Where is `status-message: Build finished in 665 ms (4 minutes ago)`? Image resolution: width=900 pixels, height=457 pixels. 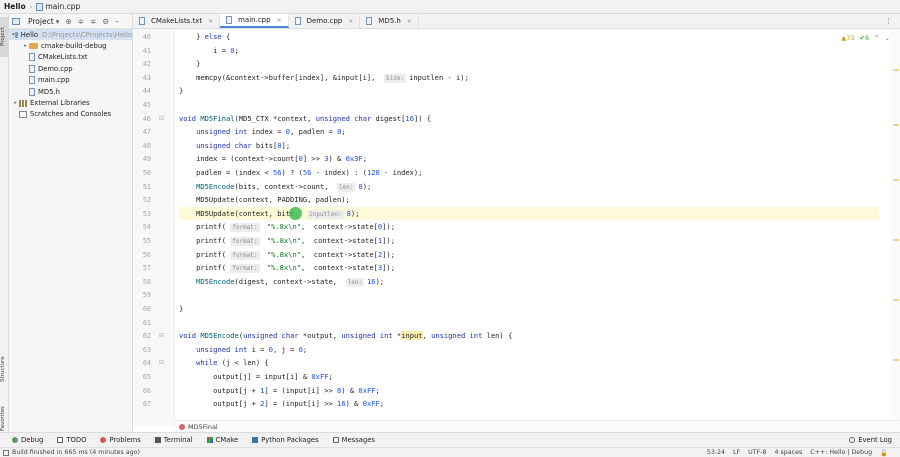
status-message: Build finished in 665 ms (4 minutes ago) is located at coordinates (76, 452).